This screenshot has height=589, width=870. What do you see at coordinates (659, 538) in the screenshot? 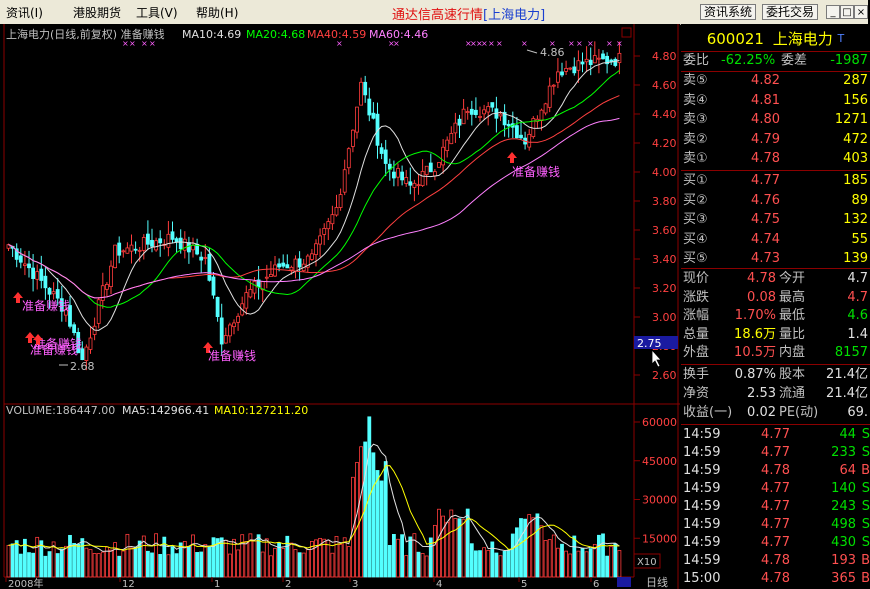
I see `volume-tick-label: 15000` at bounding box center [659, 538].